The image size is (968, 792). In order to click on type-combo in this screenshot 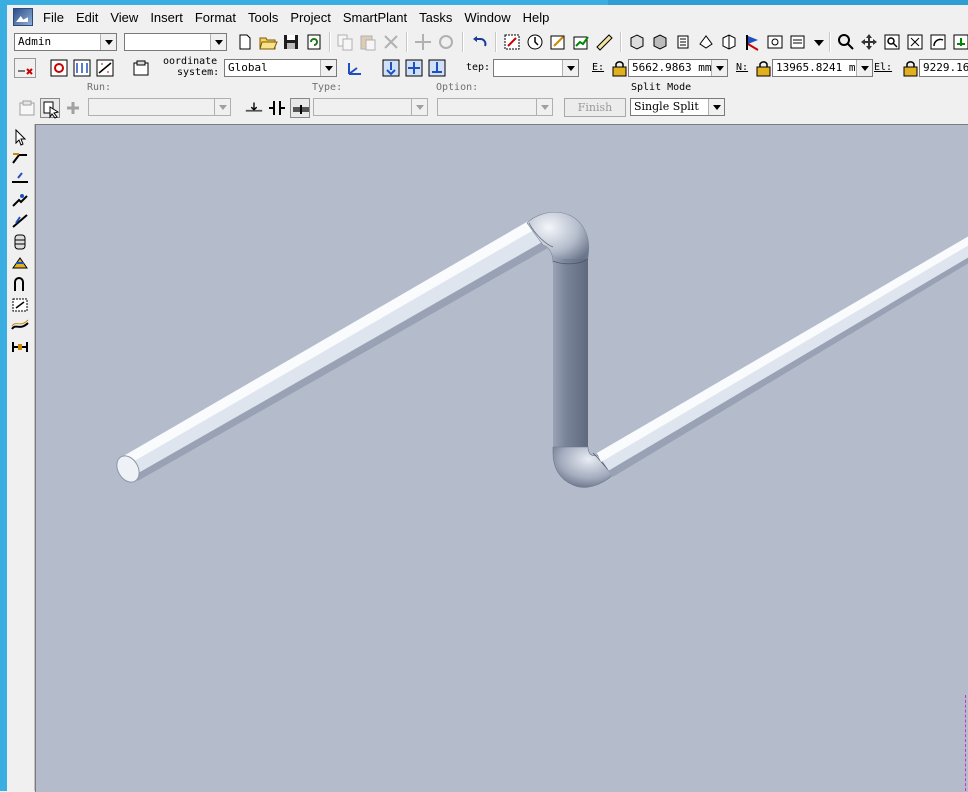, I will do `click(370, 107)`.